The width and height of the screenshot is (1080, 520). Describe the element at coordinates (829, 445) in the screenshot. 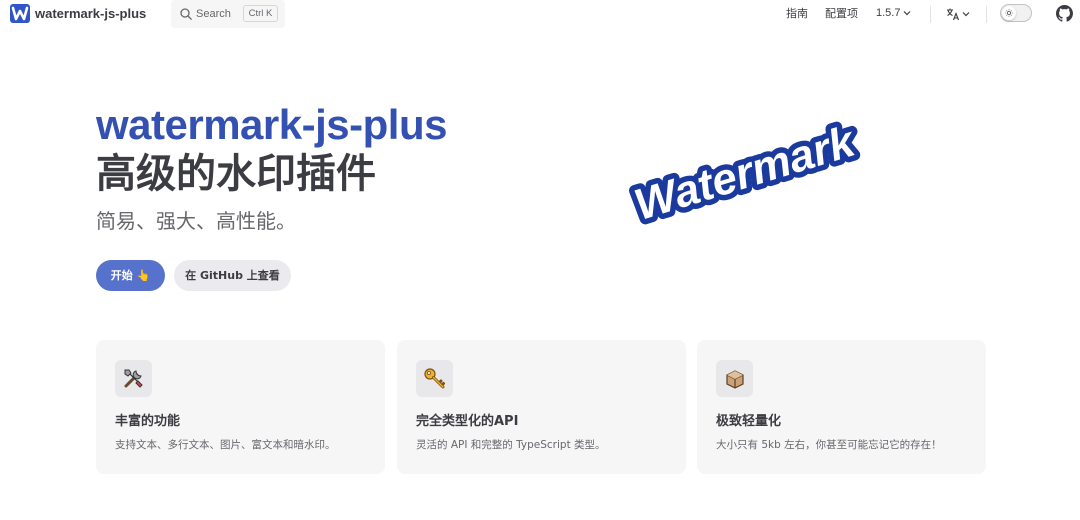

I see `feature-details: 大小只有 5kb 左右，你甚至可能忘记它的存在！` at that location.